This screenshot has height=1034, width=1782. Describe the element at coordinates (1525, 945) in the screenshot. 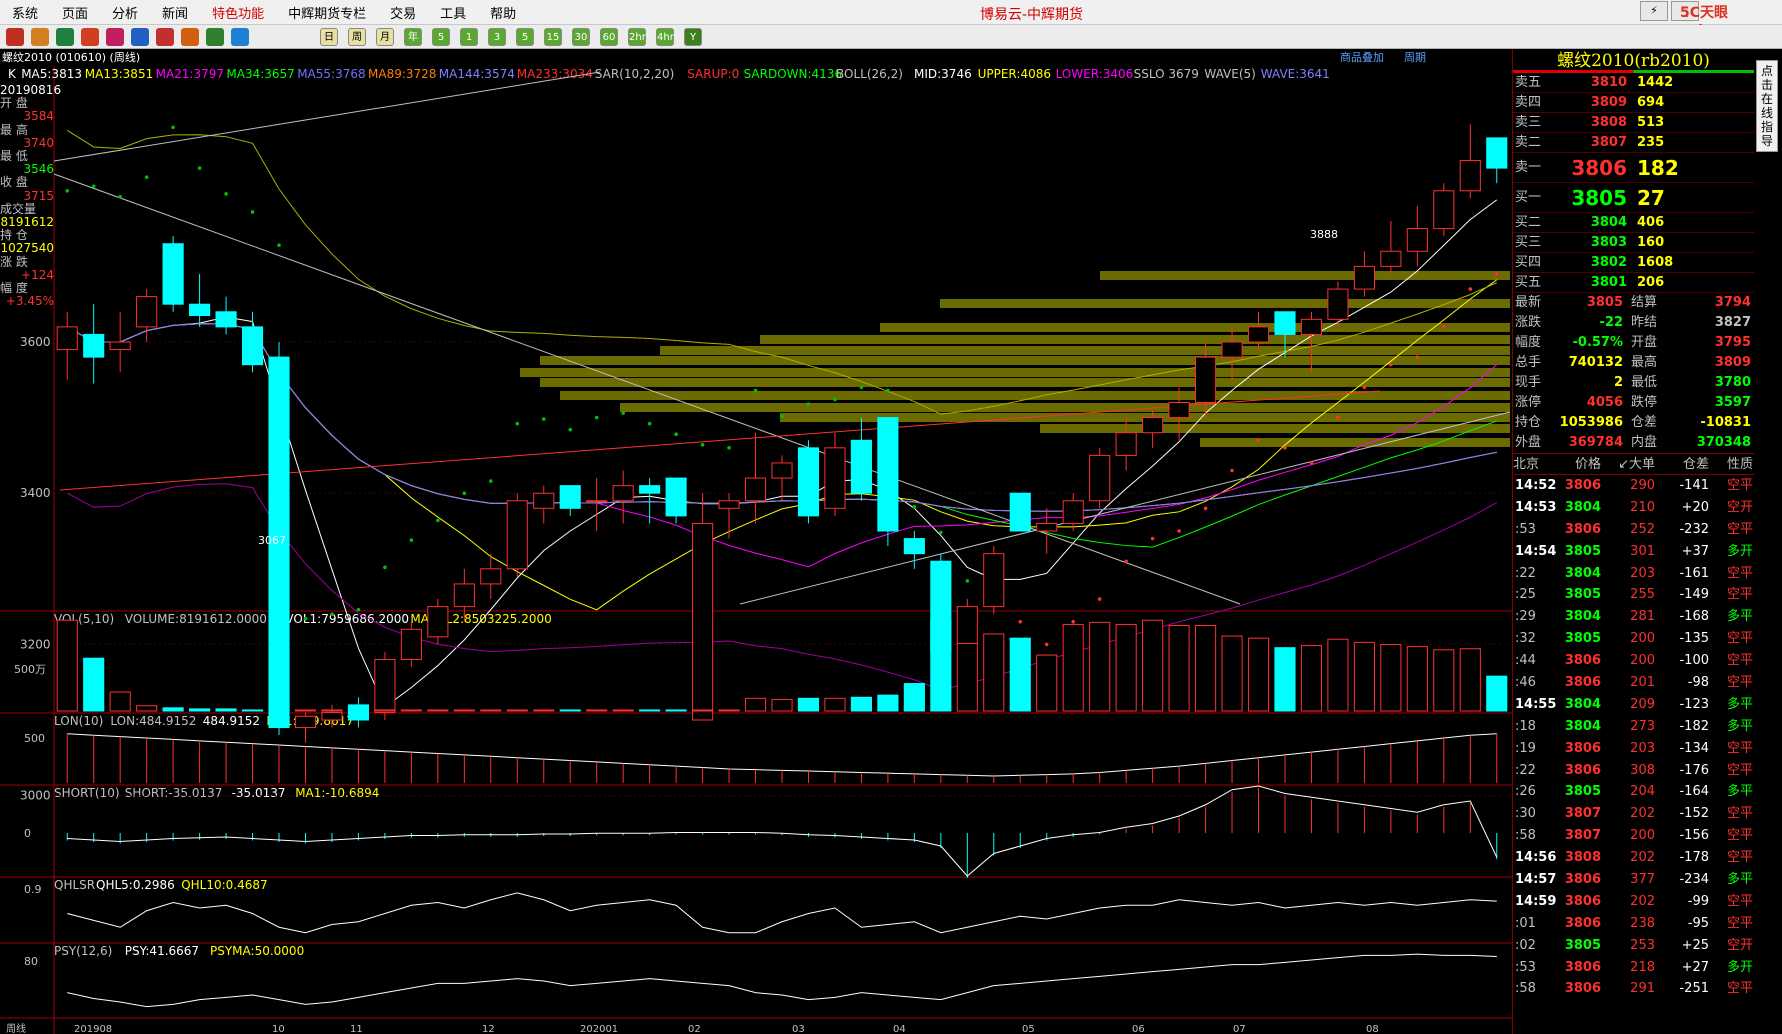

I see `trade-time: :02` at that location.